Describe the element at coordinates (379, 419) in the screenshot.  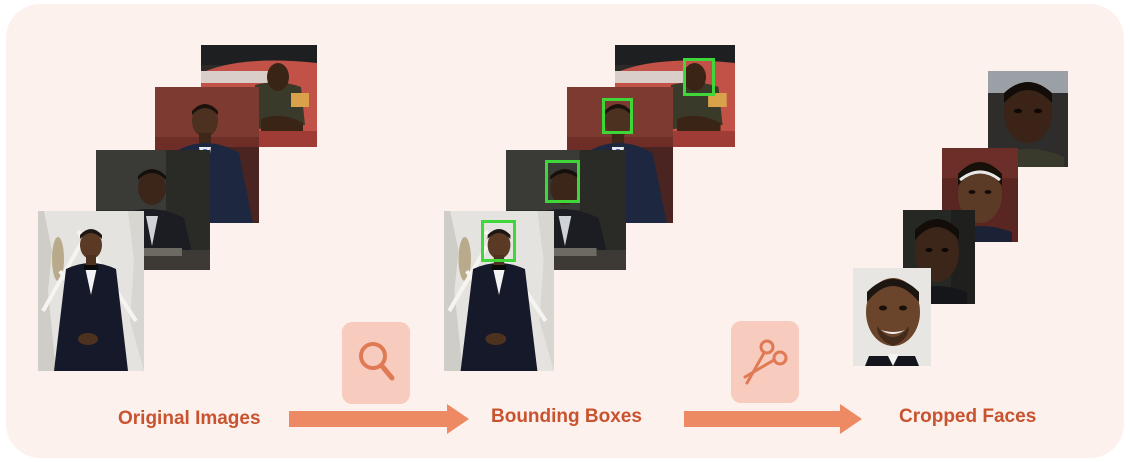
I see `arrow-to-bounding-boxes` at that location.